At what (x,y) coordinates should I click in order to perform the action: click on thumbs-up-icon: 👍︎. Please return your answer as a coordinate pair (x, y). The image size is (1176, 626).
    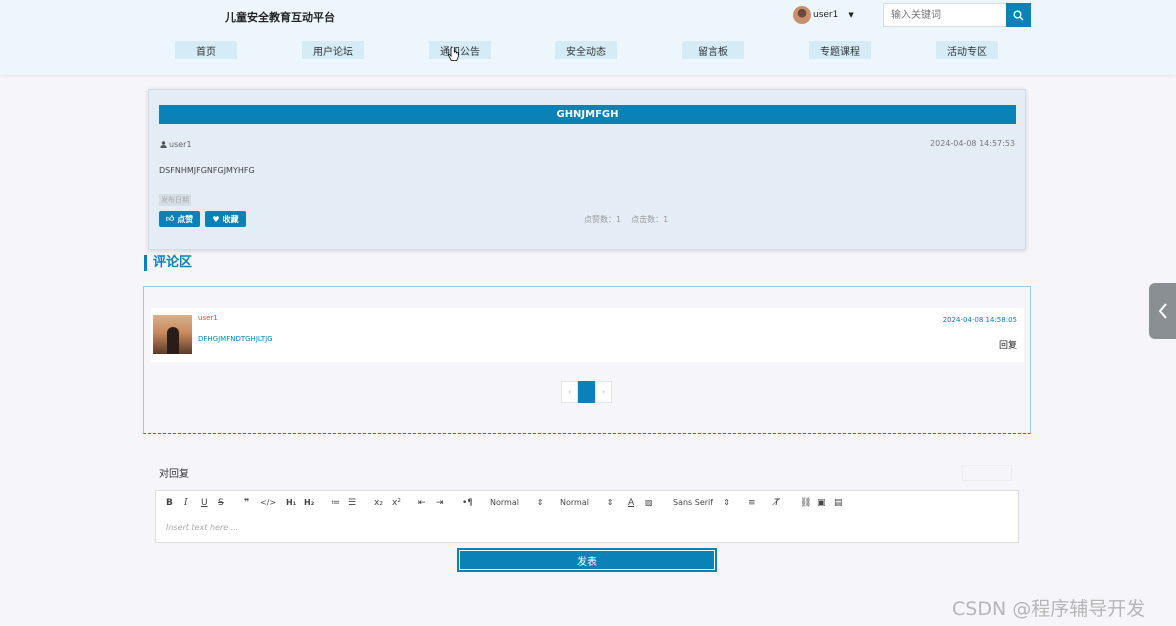
    Looking at the image, I should click on (170, 218).